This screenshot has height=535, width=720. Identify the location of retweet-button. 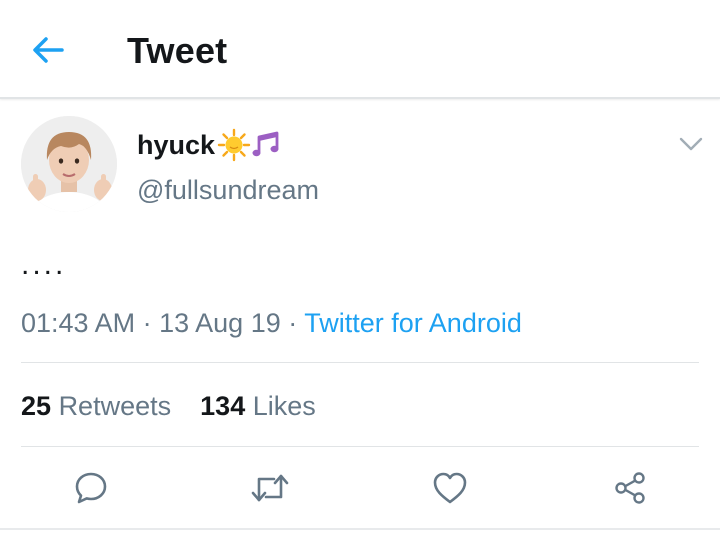
(270, 488).